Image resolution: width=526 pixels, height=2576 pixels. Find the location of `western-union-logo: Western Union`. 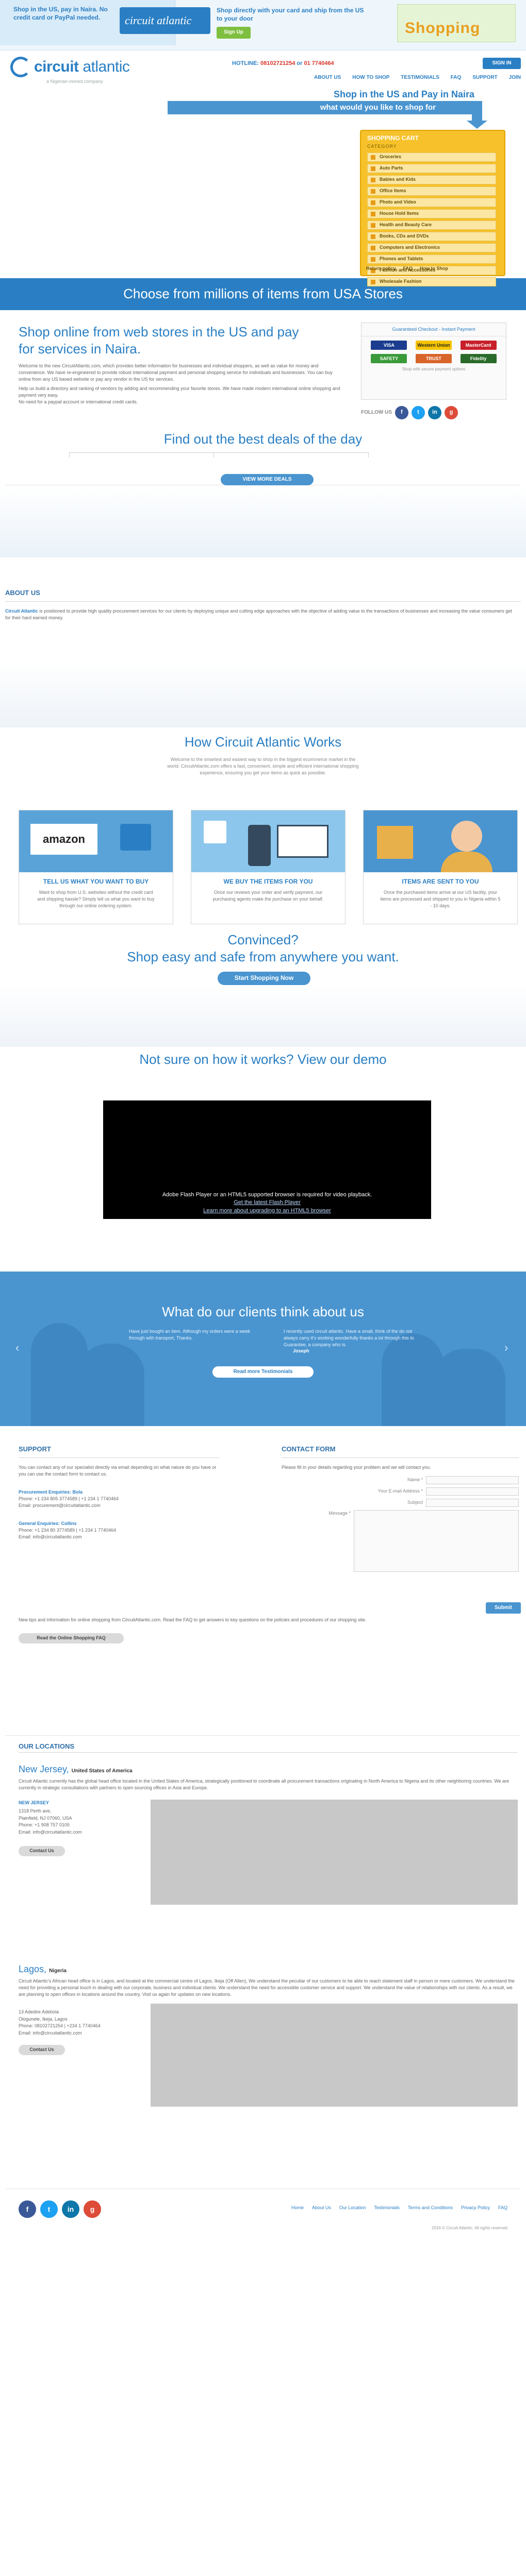

western-union-logo: Western Union is located at coordinates (433, 345).